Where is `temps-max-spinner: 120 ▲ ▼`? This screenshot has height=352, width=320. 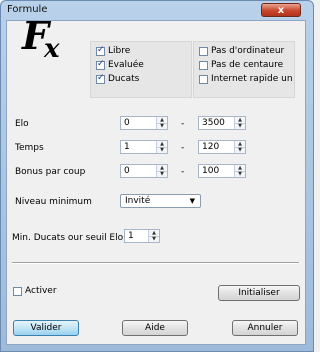
temps-max-spinner: 120 ▲ ▼ is located at coordinates (222, 147).